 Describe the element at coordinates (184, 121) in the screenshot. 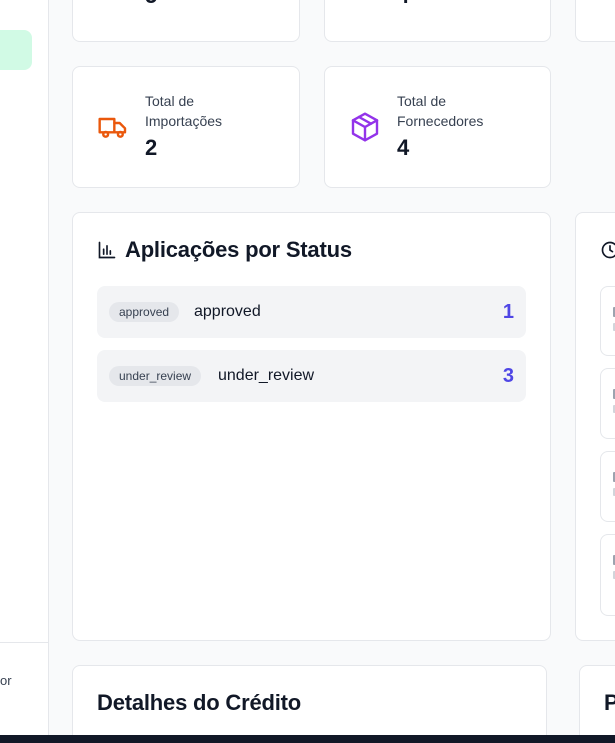

I see `stat-label-line2: Importações` at that location.